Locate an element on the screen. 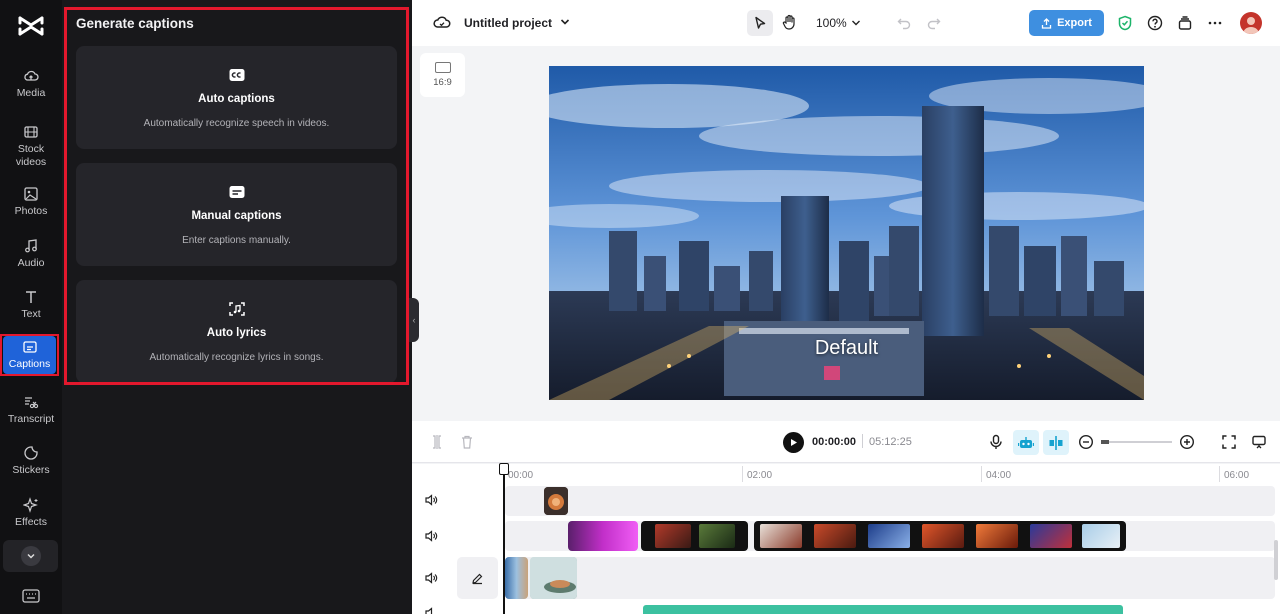 The height and width of the screenshot is (614, 1280). avatar is located at coordinates (1251, 23).